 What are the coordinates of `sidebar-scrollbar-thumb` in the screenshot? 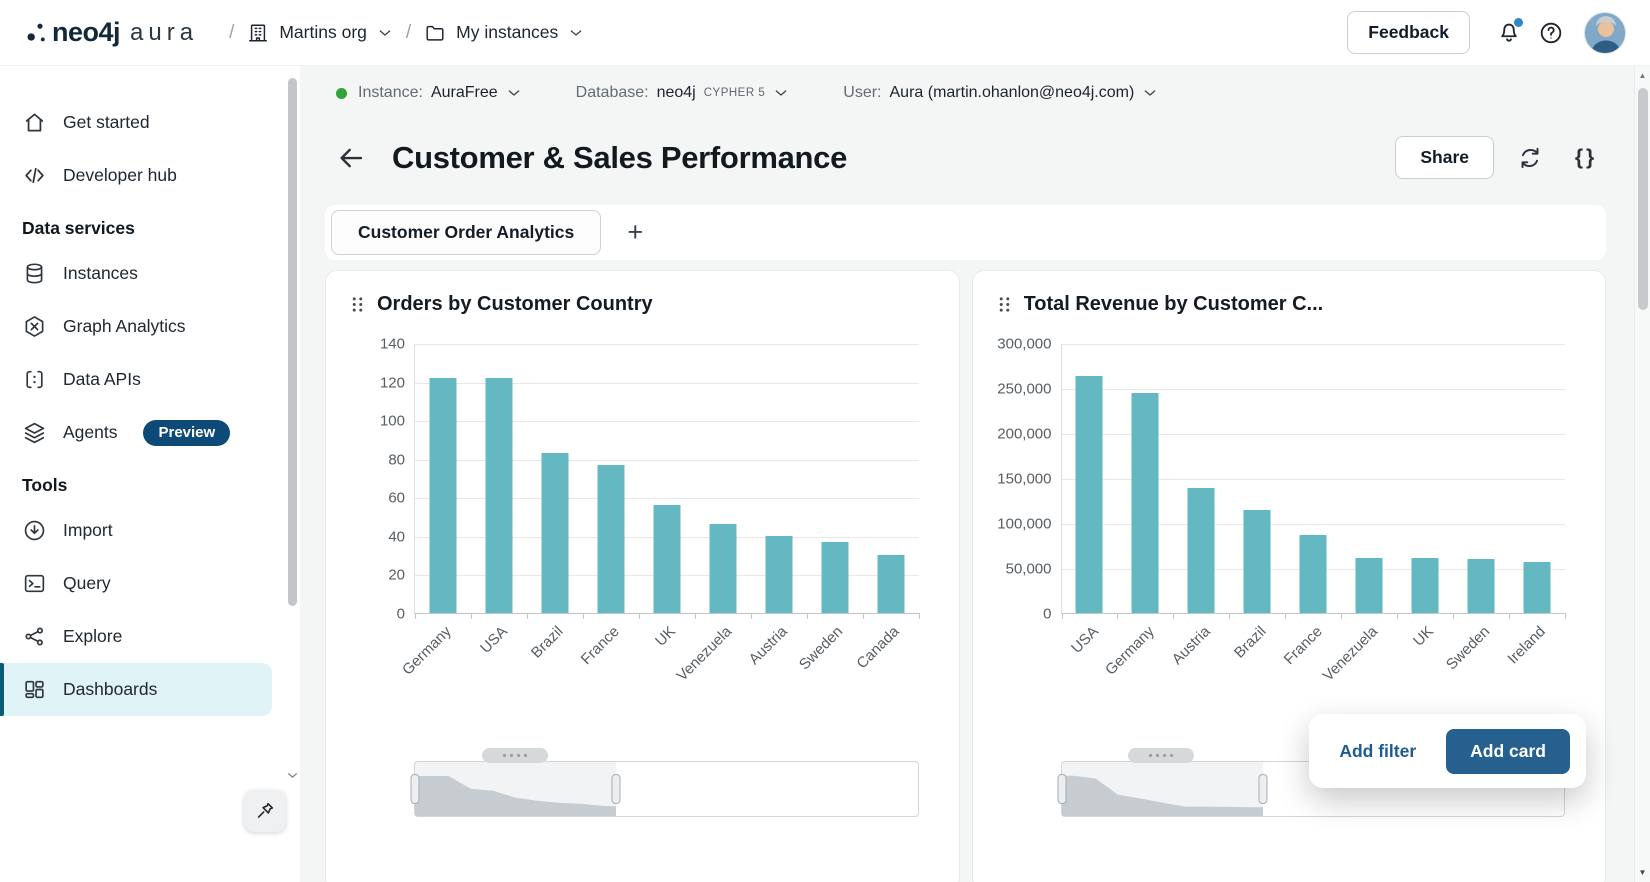 It's located at (292, 342).